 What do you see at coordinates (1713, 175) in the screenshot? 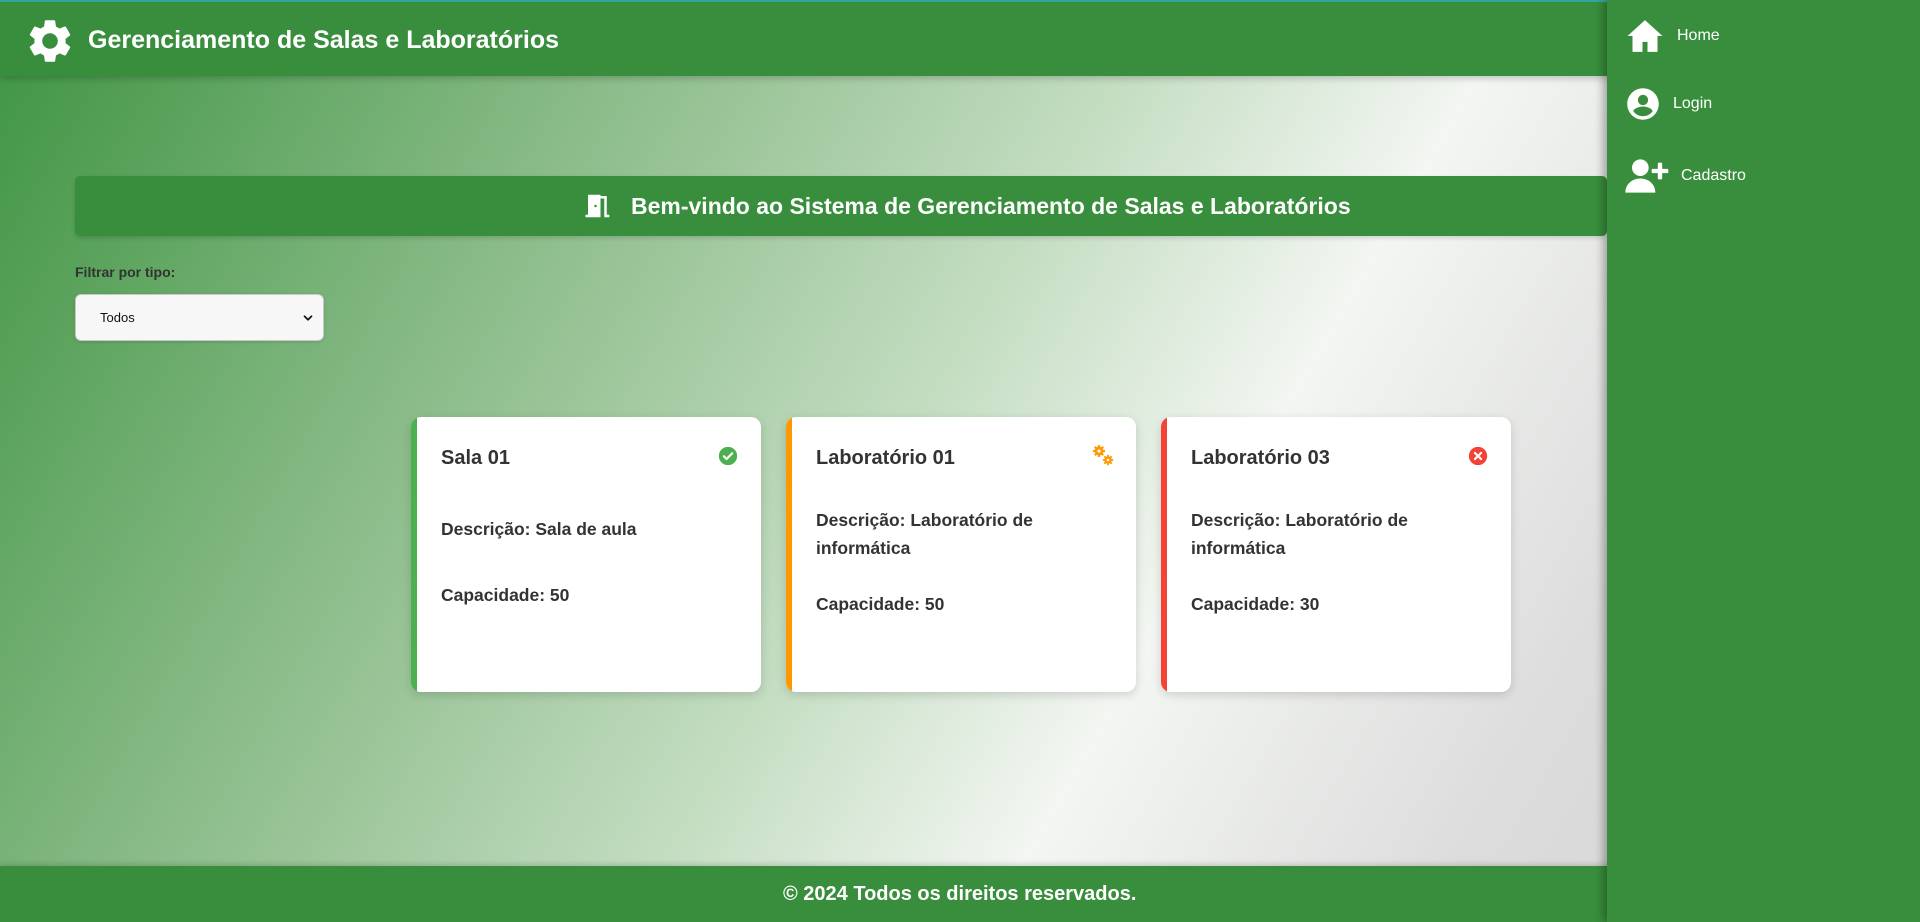
I see `nav-label: Cadastro` at bounding box center [1713, 175].